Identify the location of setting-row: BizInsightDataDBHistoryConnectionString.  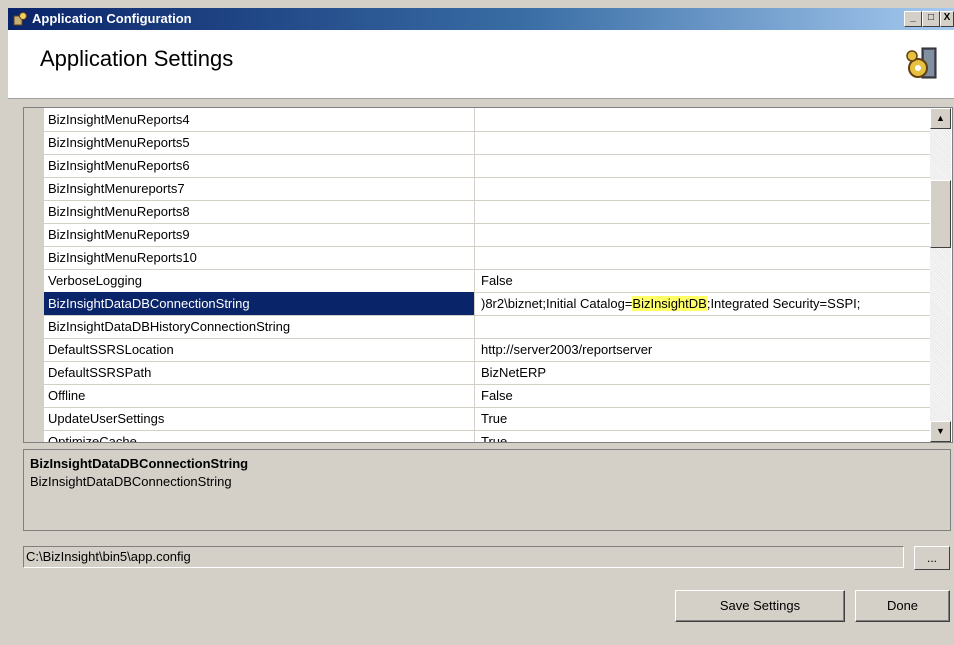
(487, 327).